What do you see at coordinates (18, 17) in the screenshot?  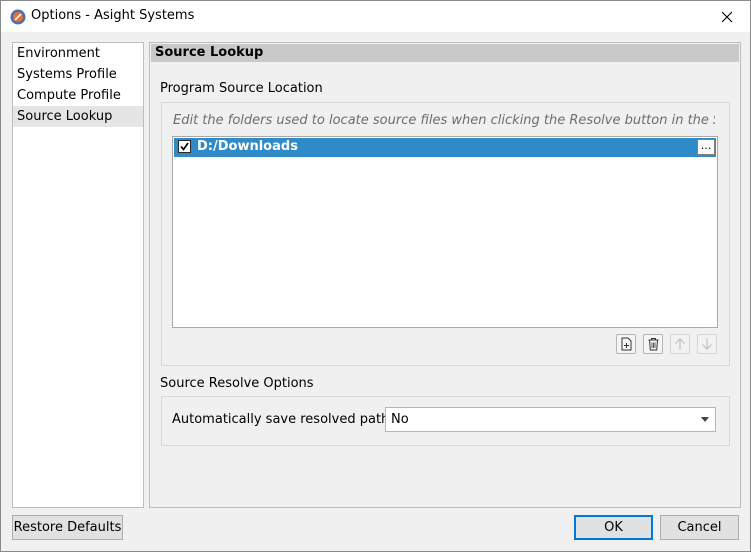 I see `app-icon` at bounding box center [18, 17].